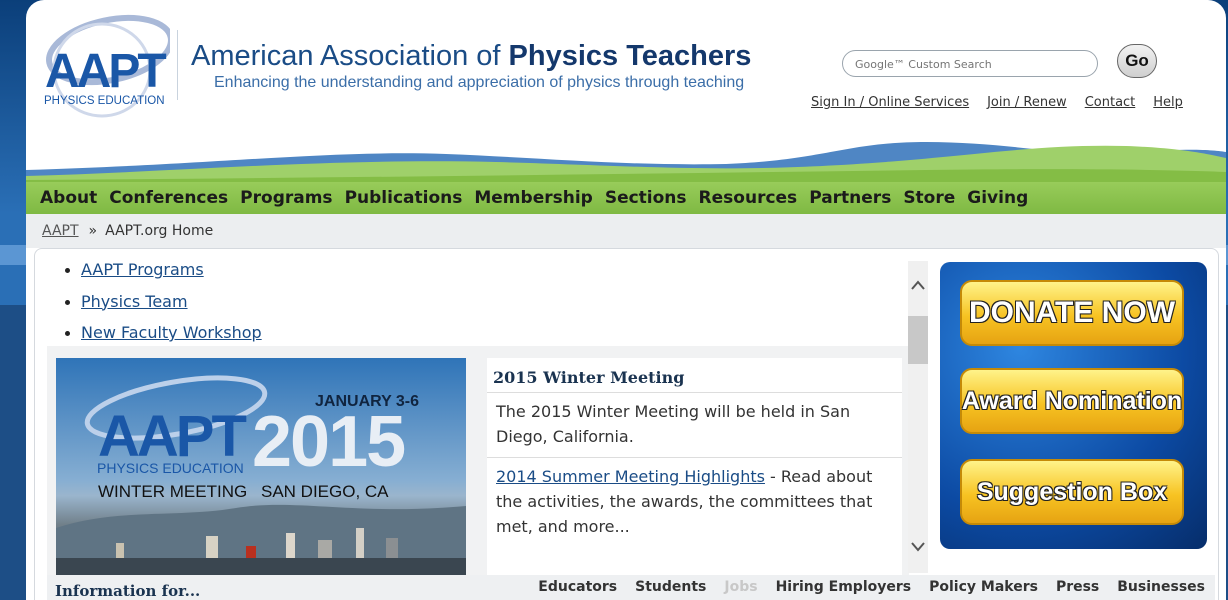  What do you see at coordinates (626, 162) in the screenshot?
I see `header-hills` at bounding box center [626, 162].